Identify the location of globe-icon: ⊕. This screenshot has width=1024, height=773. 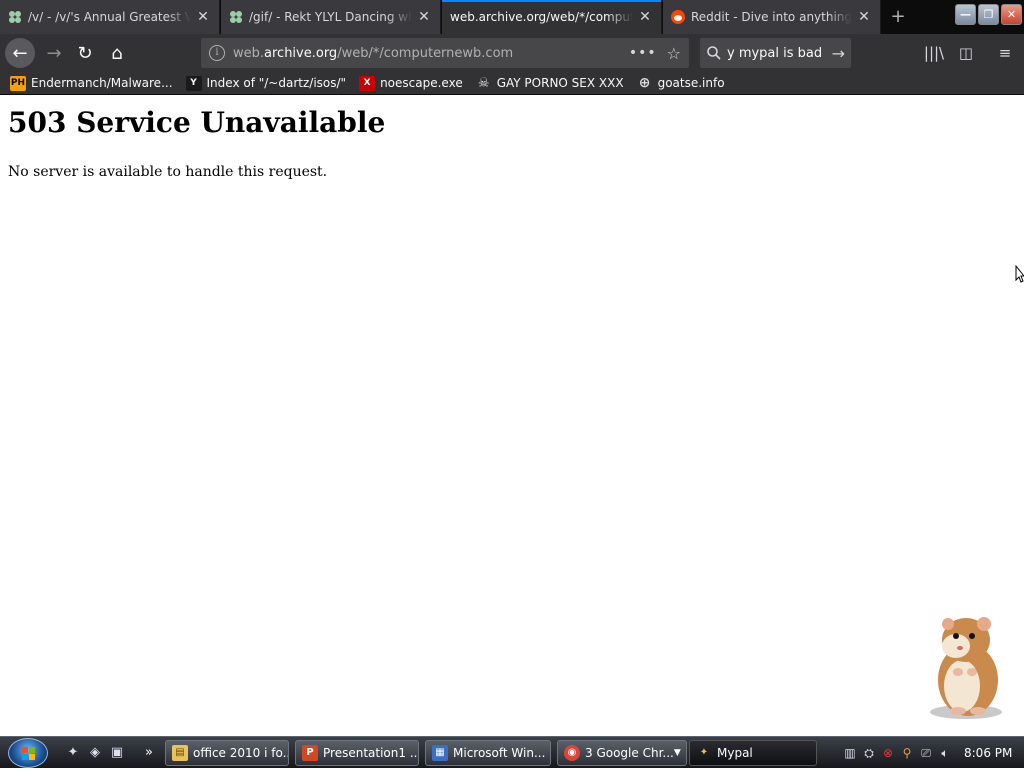
(644, 83).